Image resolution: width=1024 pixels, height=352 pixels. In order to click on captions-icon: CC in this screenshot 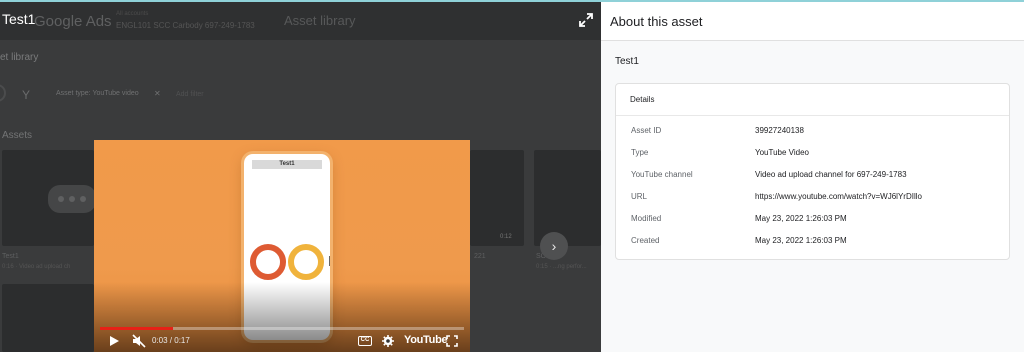, I will do `click(365, 341)`.